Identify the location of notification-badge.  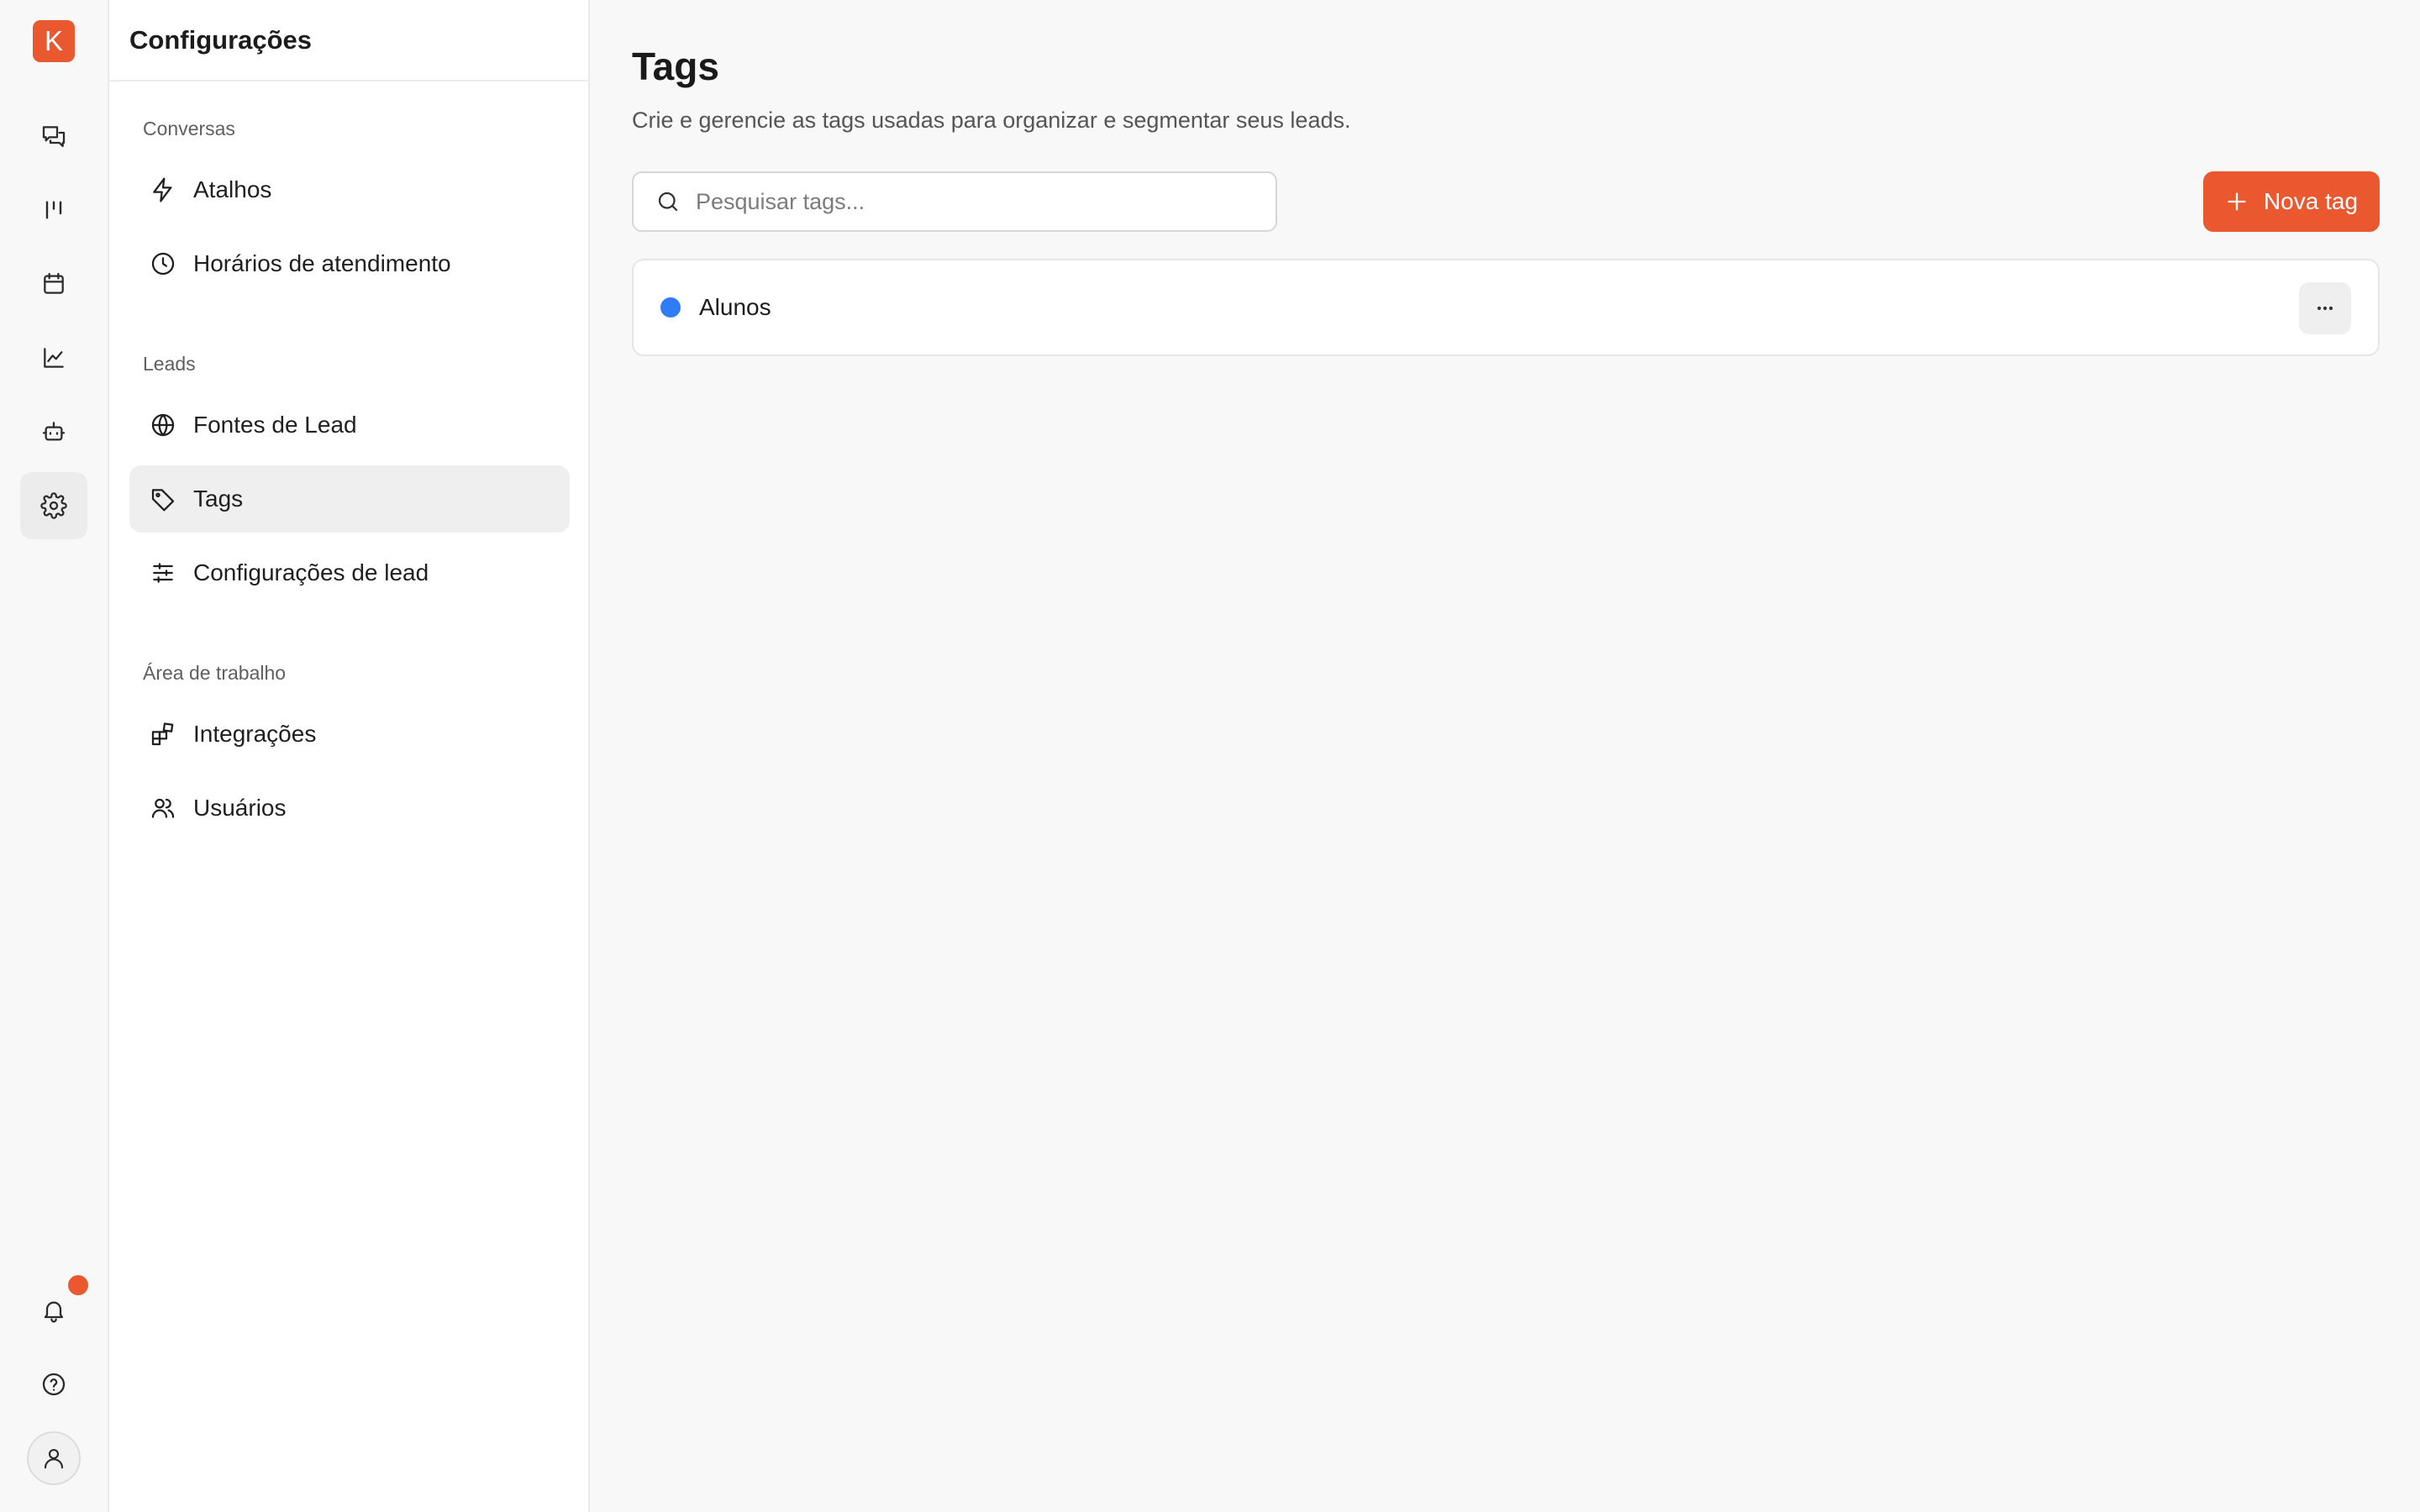
(78, 1285).